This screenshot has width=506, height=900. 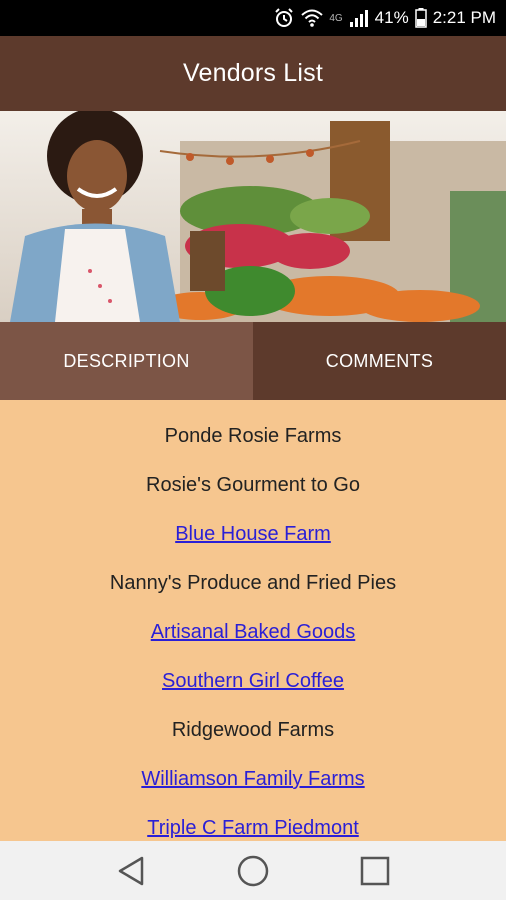 I want to click on recents-button, so click(x=375, y=871).